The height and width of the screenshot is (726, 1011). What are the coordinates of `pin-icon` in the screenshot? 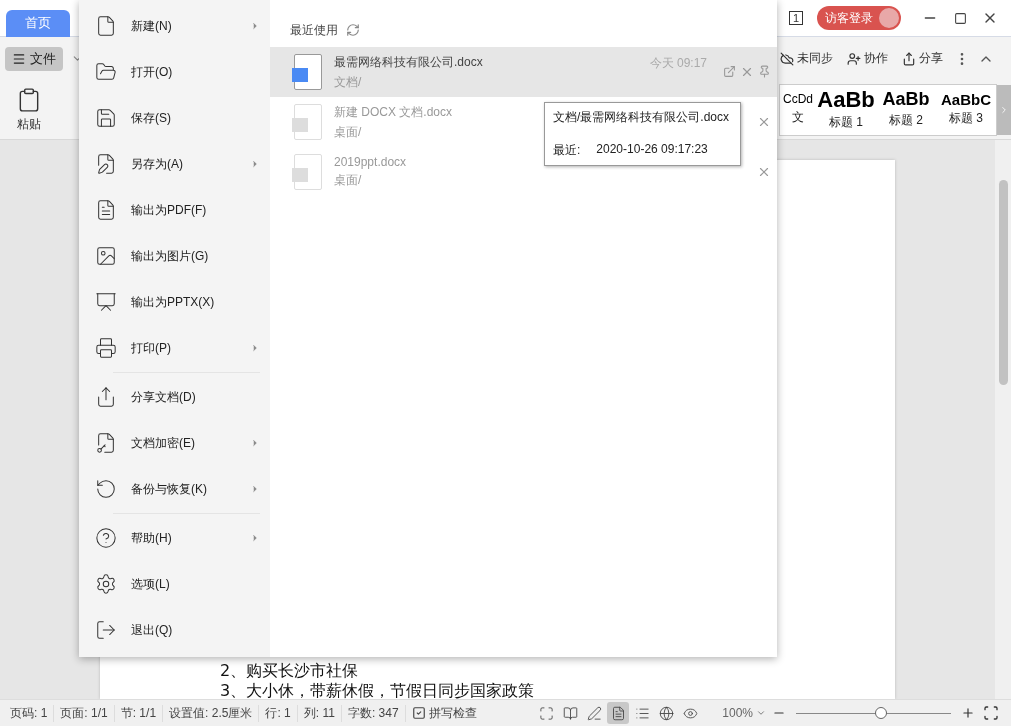 It's located at (764, 71).